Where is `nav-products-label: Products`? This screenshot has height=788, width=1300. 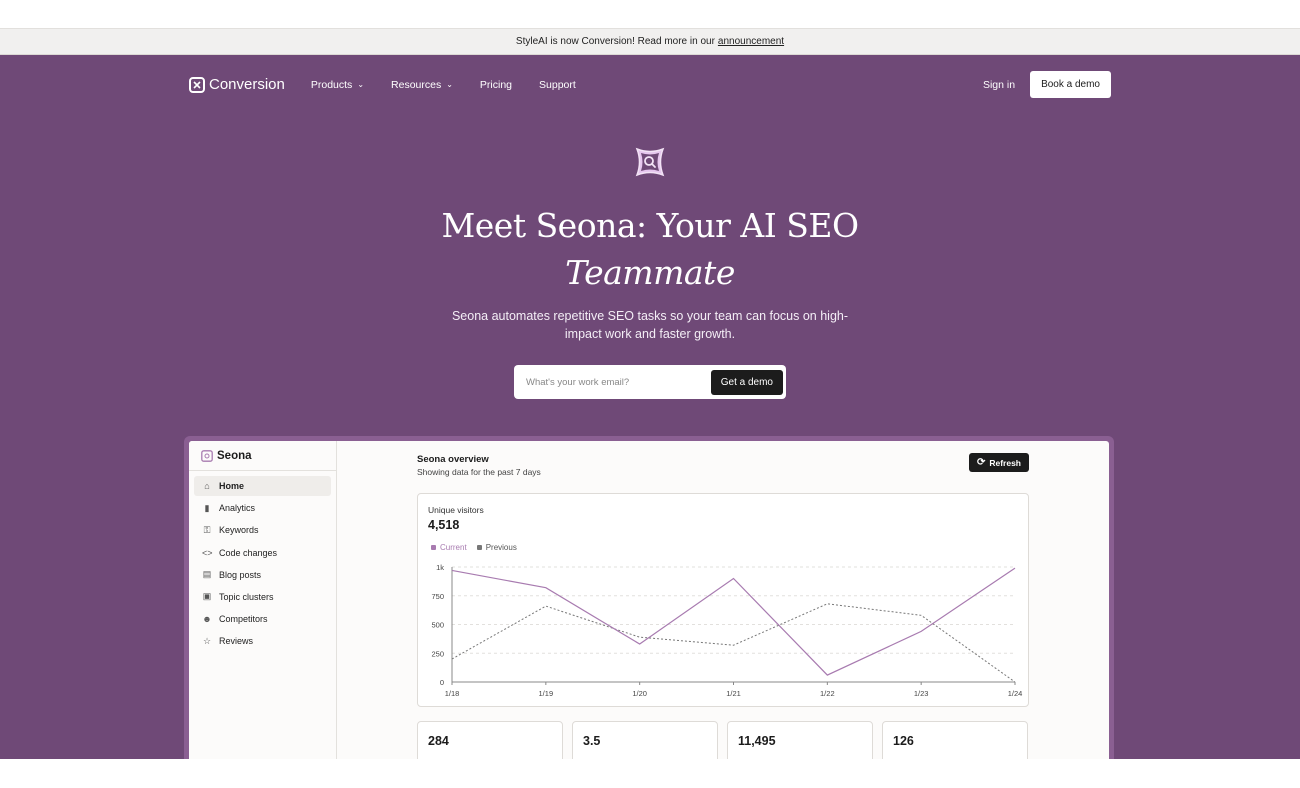
nav-products-label: Products is located at coordinates (331, 84).